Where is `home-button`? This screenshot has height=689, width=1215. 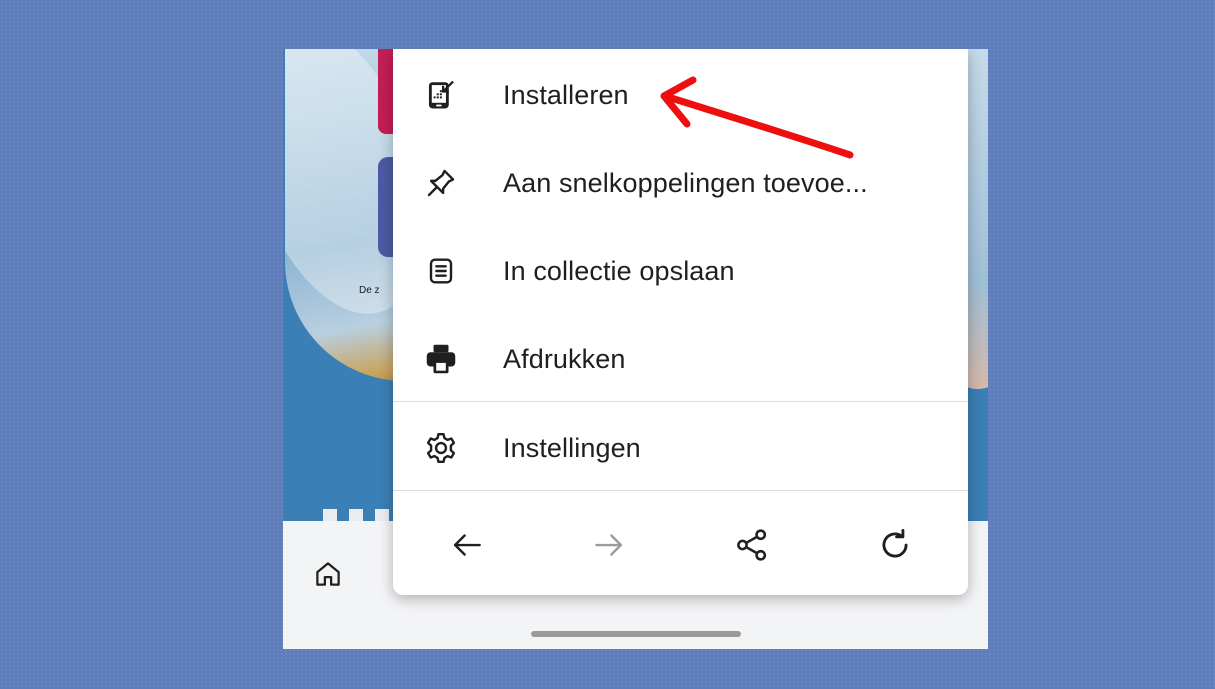
home-button is located at coordinates (328, 574).